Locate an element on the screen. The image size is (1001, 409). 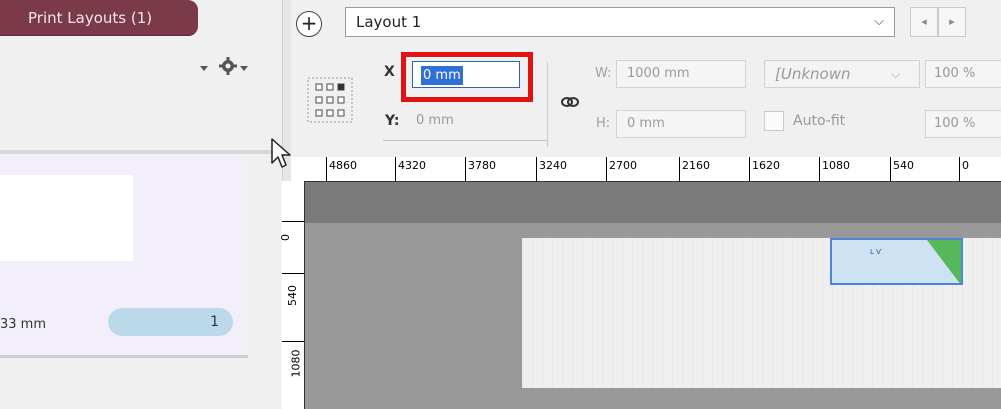
print-layouts-tab-label: Print Layouts (1) is located at coordinates (90, 18).